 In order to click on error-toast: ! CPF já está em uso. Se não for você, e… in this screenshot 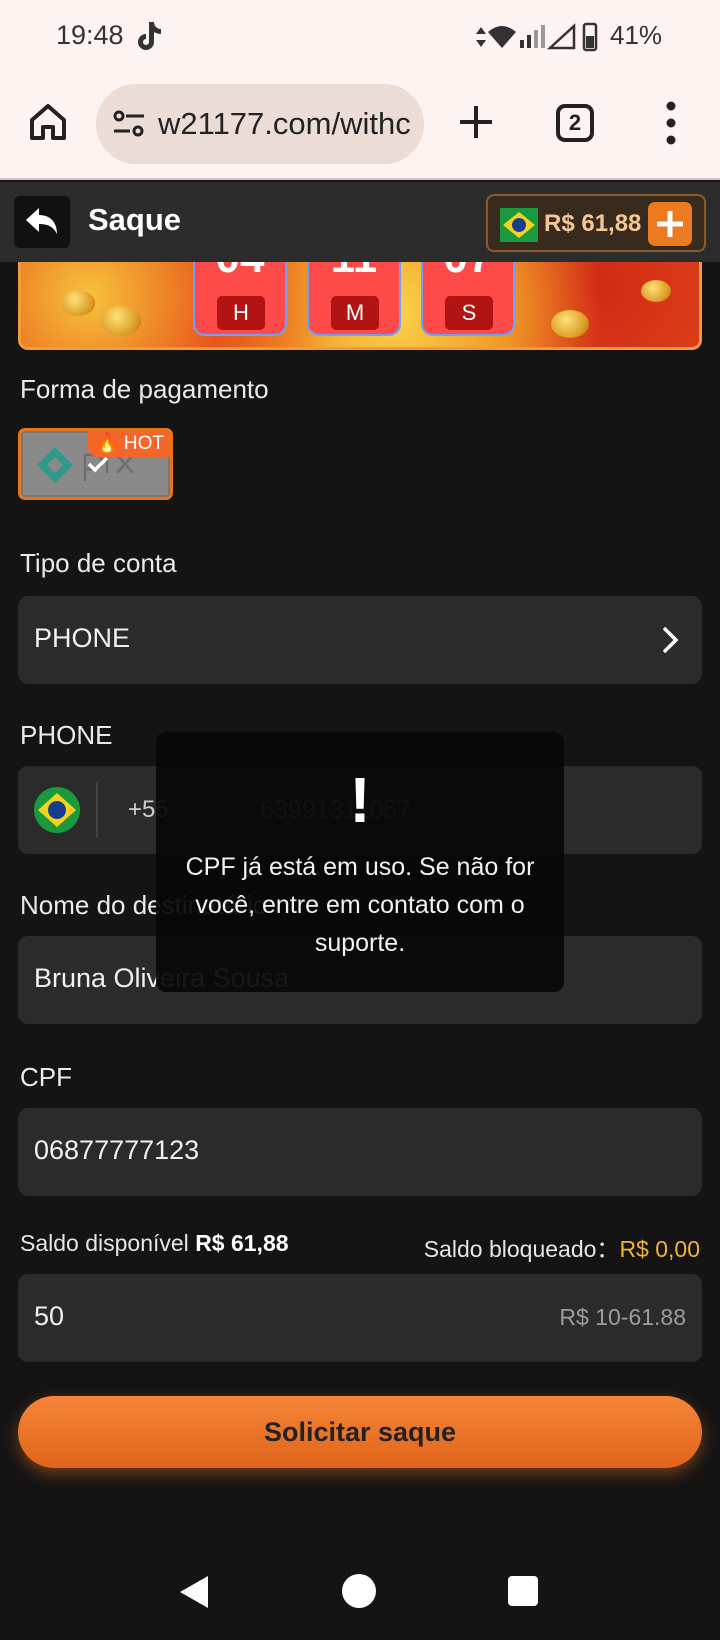, I will do `click(360, 862)`.